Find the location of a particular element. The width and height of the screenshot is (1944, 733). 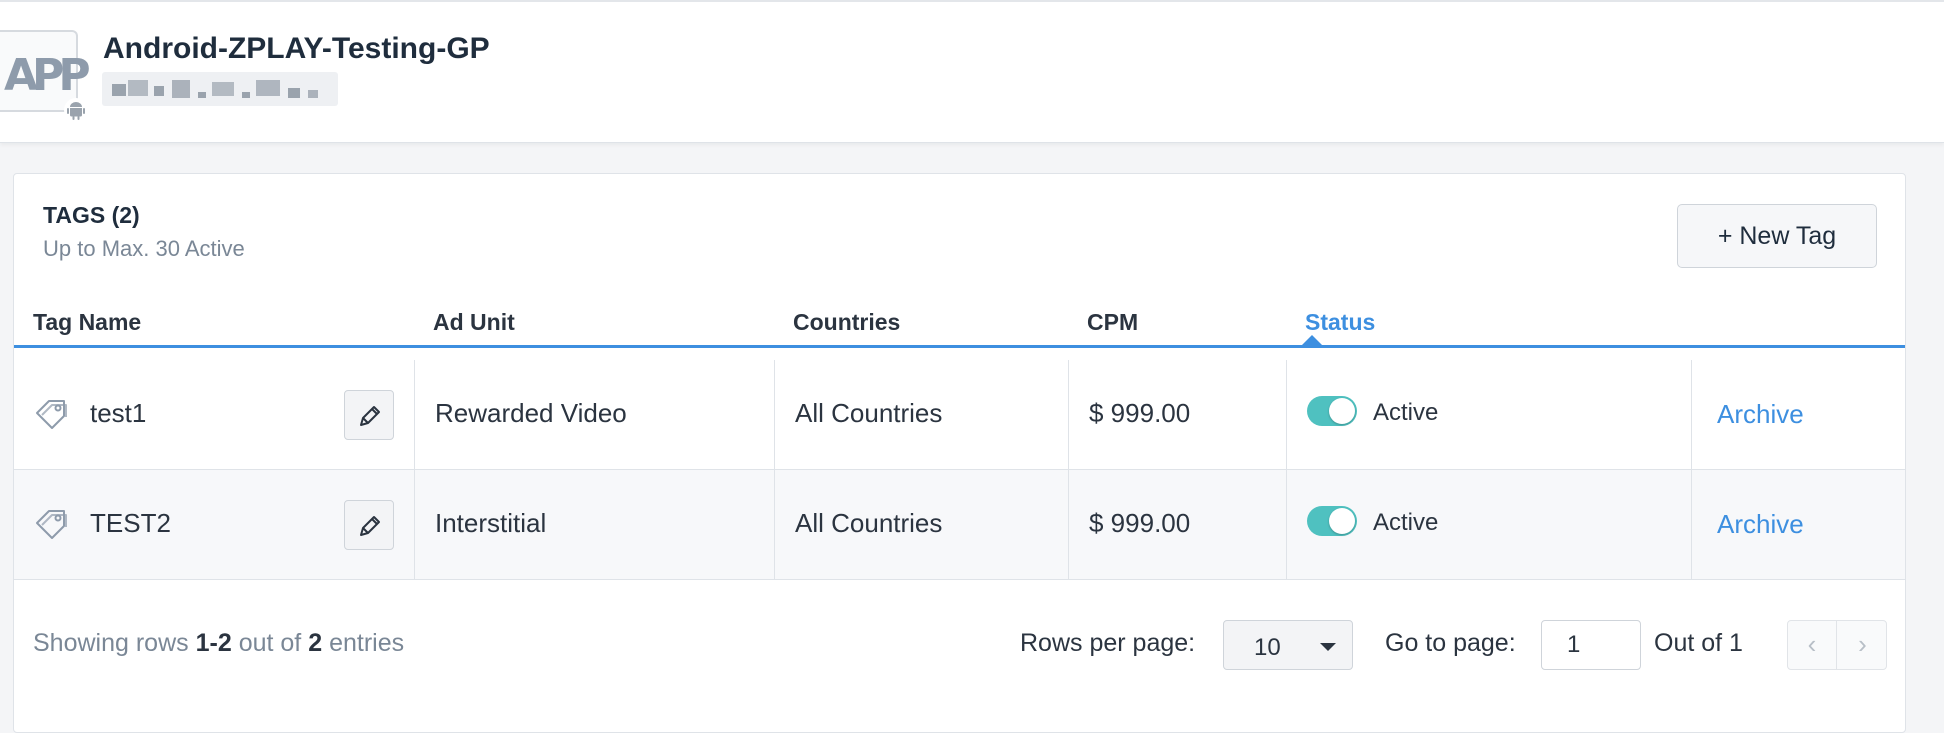

showing-rows-text: Showing rows 1-2 out of 2 entries is located at coordinates (218, 643).